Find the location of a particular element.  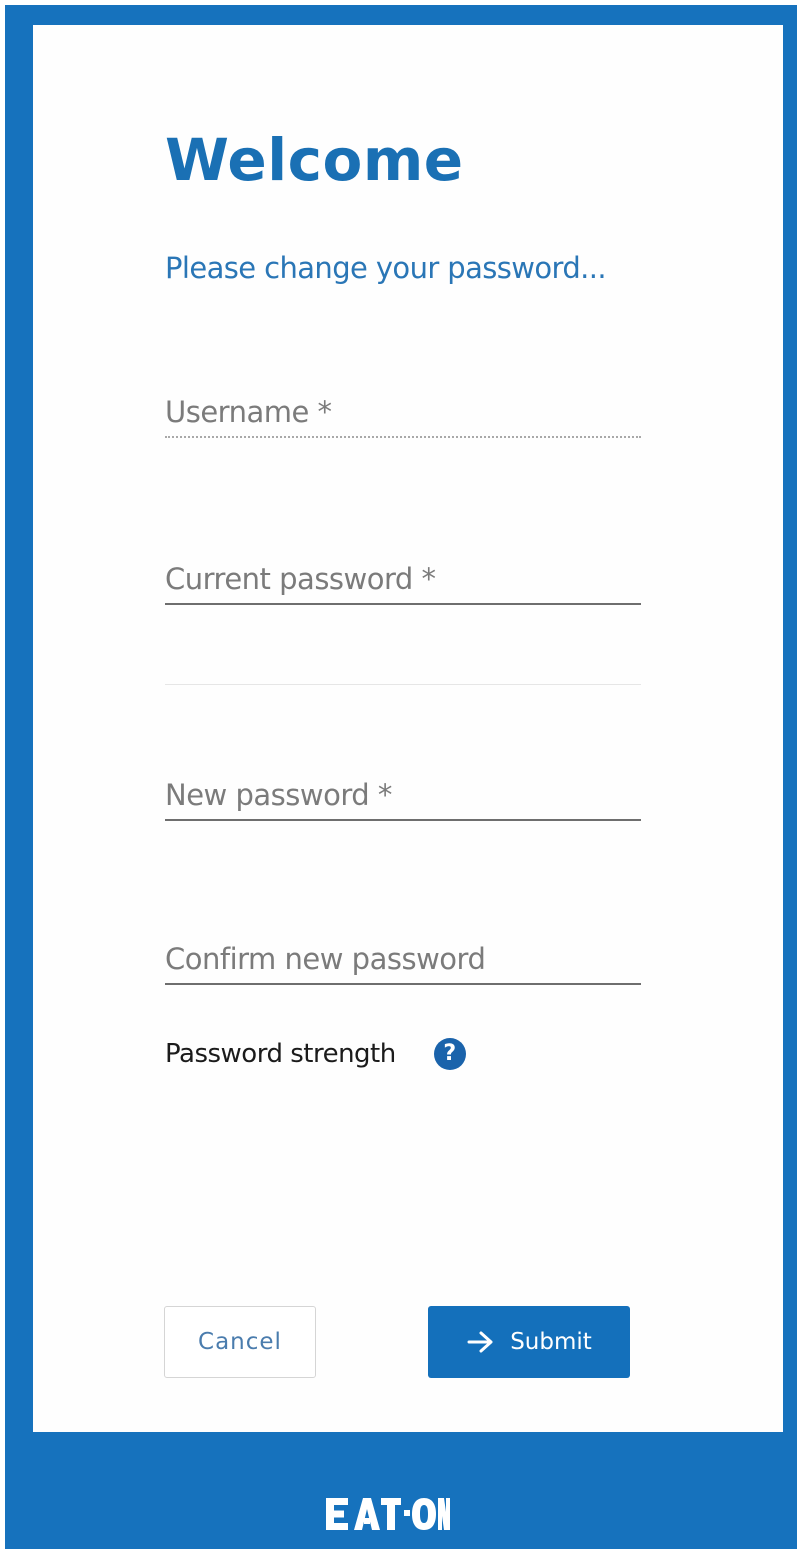

help-question-icon: ? is located at coordinates (449, 1054).